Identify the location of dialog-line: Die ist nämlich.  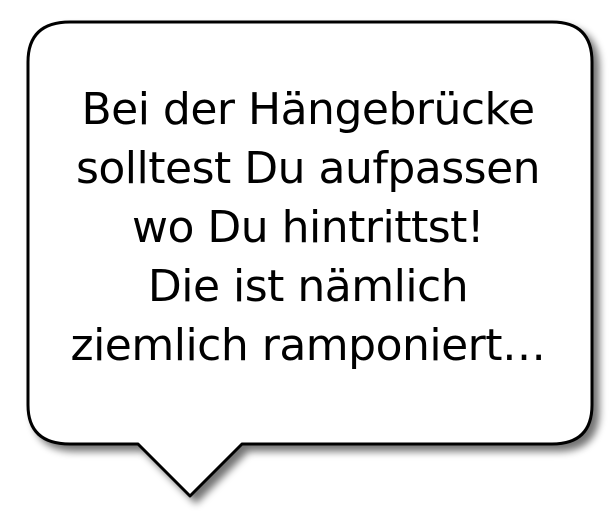
(308, 286).